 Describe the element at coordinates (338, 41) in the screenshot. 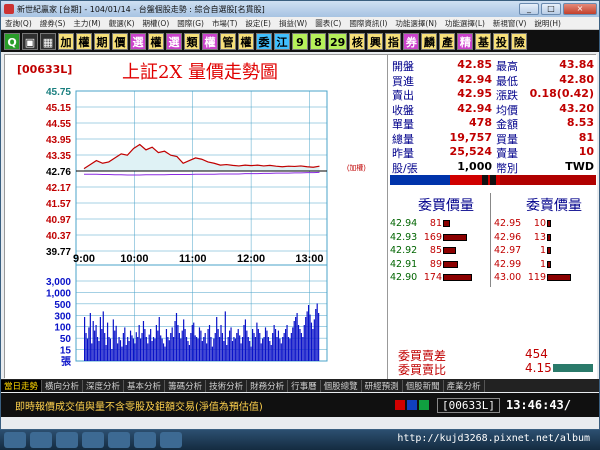

I see `toolbar-button: 29` at that location.